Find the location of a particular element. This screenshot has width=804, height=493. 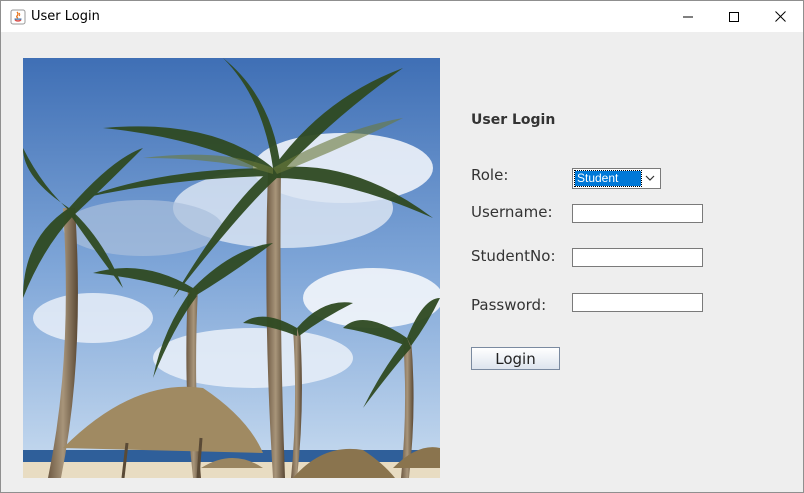

java-app-icon is located at coordinates (18, 17).